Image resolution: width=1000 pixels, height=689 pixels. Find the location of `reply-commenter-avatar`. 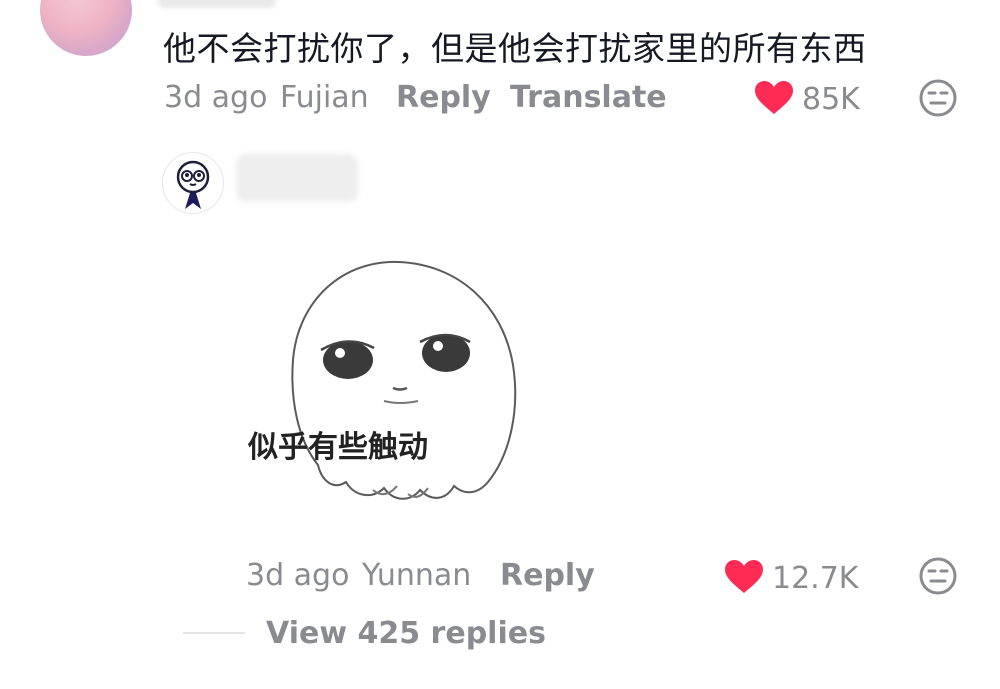

reply-commenter-avatar is located at coordinates (193, 183).